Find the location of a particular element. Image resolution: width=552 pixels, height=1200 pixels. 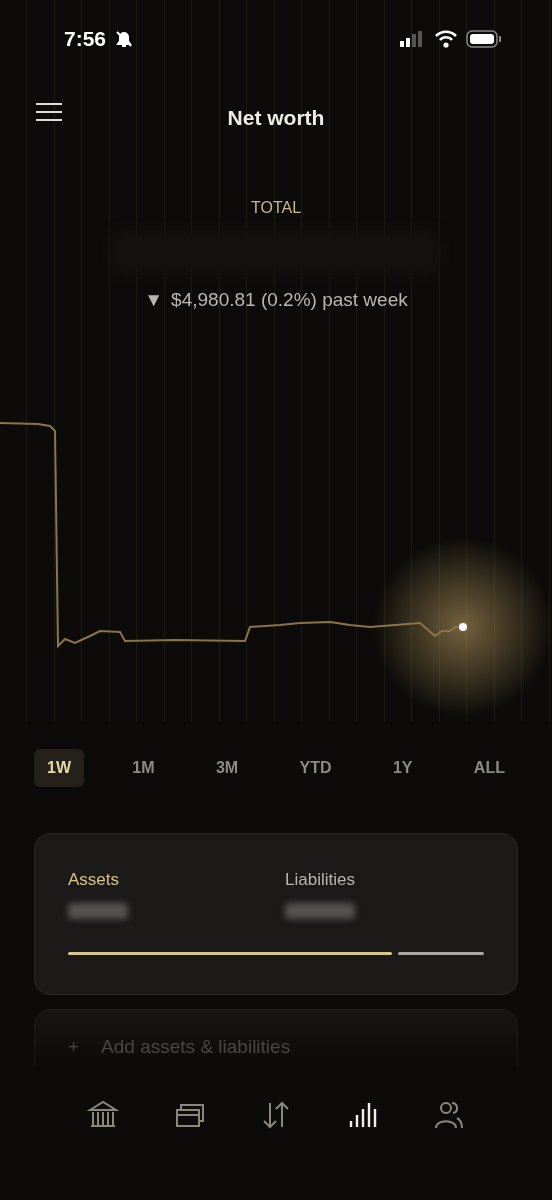

status-time: 7:56 is located at coordinates (85, 38).